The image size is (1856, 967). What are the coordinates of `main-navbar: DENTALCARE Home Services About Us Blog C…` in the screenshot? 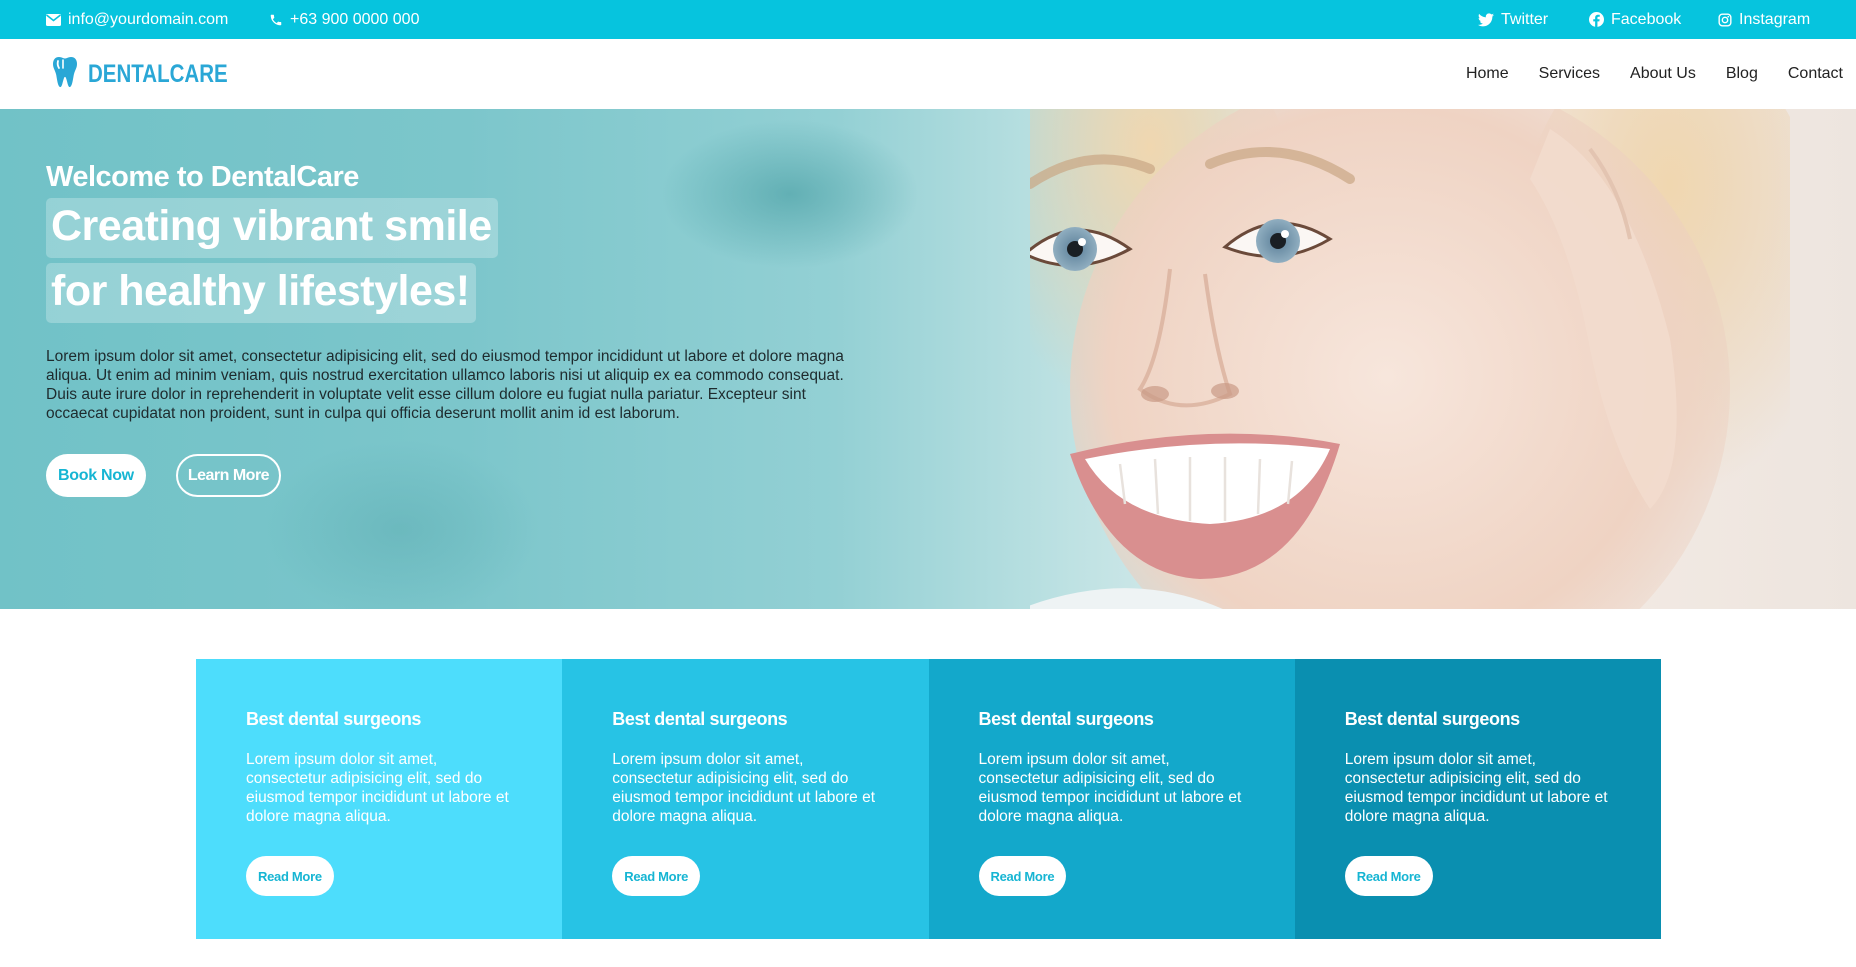 It's located at (928, 74).